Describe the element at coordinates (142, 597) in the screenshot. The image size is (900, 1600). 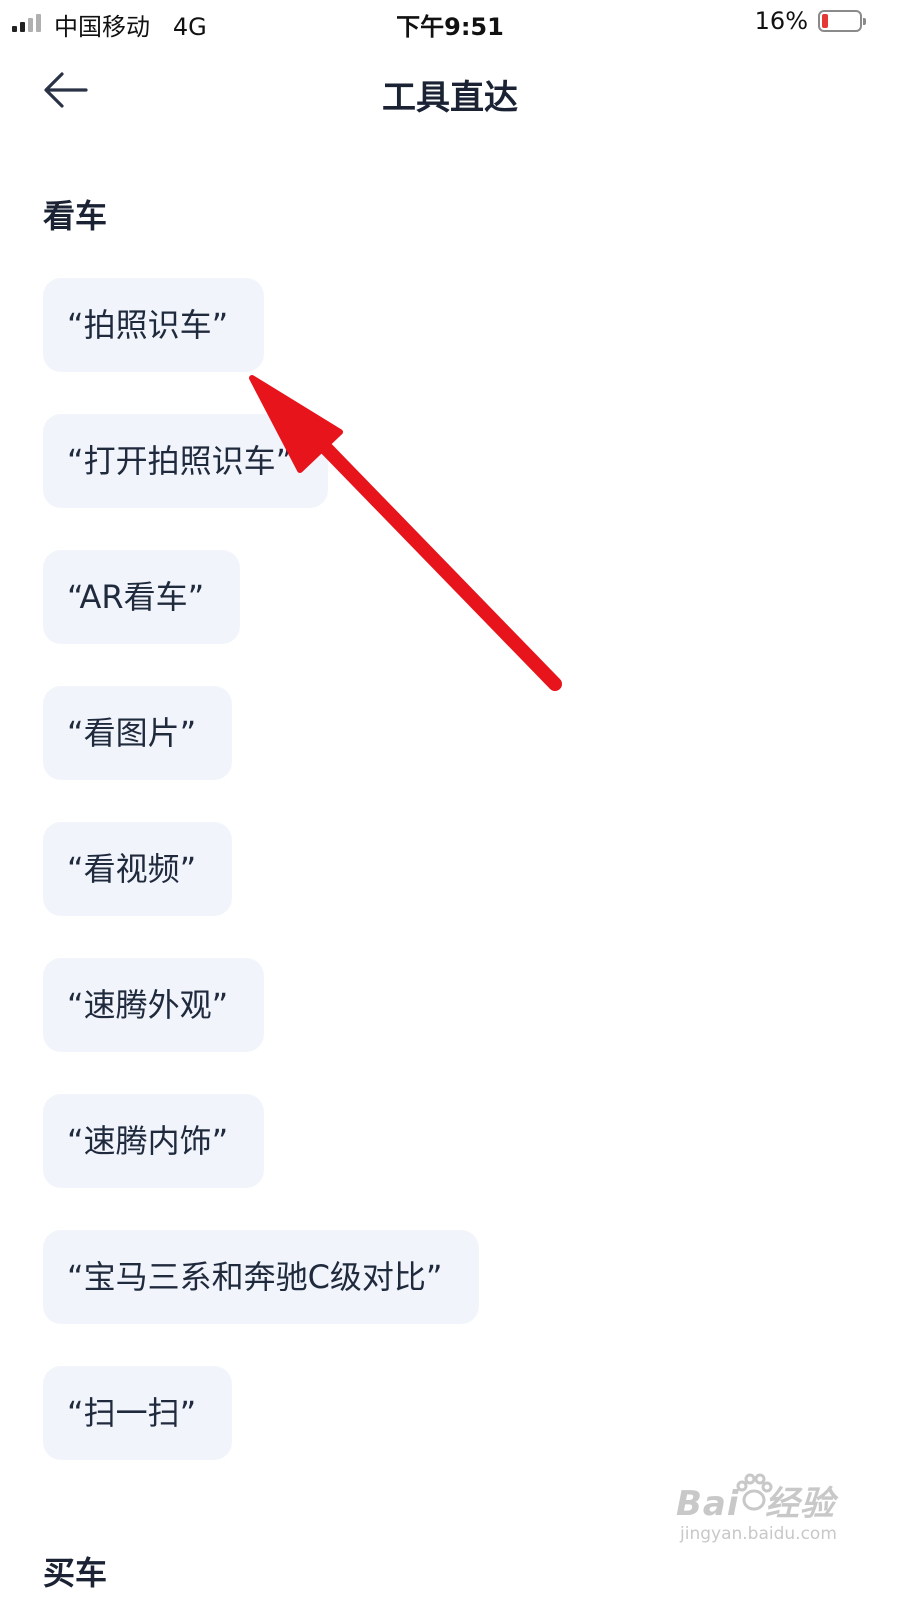
I see `command-chip-ar-view: “AR看车”` at that location.